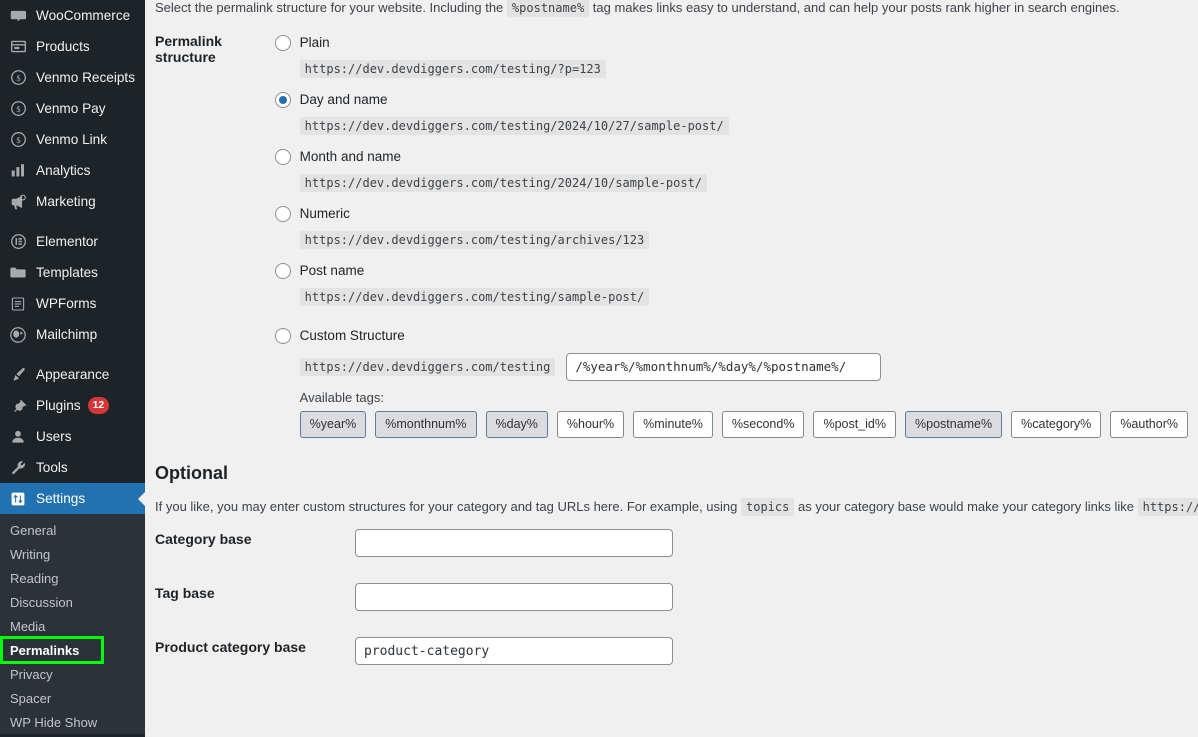 This screenshot has height=737, width=1198. Describe the element at coordinates (72, 722) in the screenshot. I see `submenu-item-wp-hide-show: WP Hide Show` at that location.